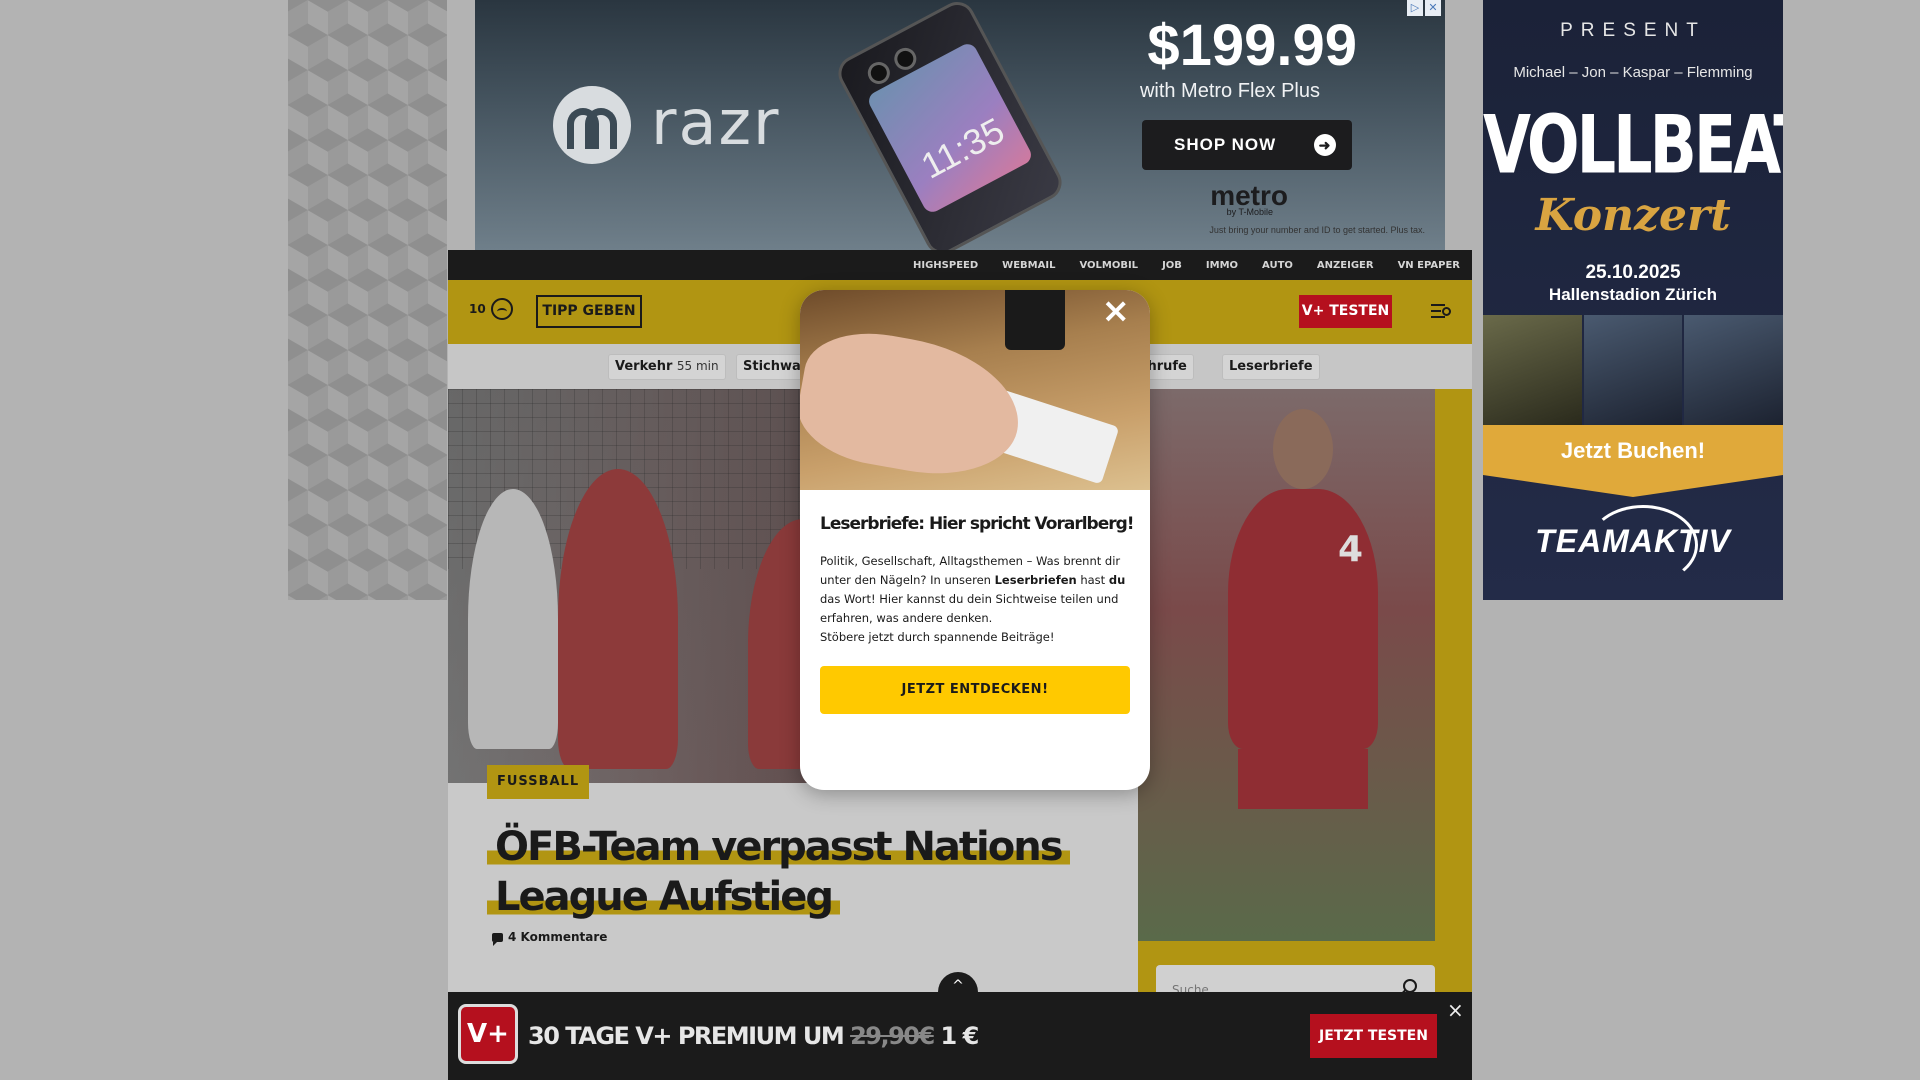  I want to click on buchen-band-tip, so click(1633, 486).